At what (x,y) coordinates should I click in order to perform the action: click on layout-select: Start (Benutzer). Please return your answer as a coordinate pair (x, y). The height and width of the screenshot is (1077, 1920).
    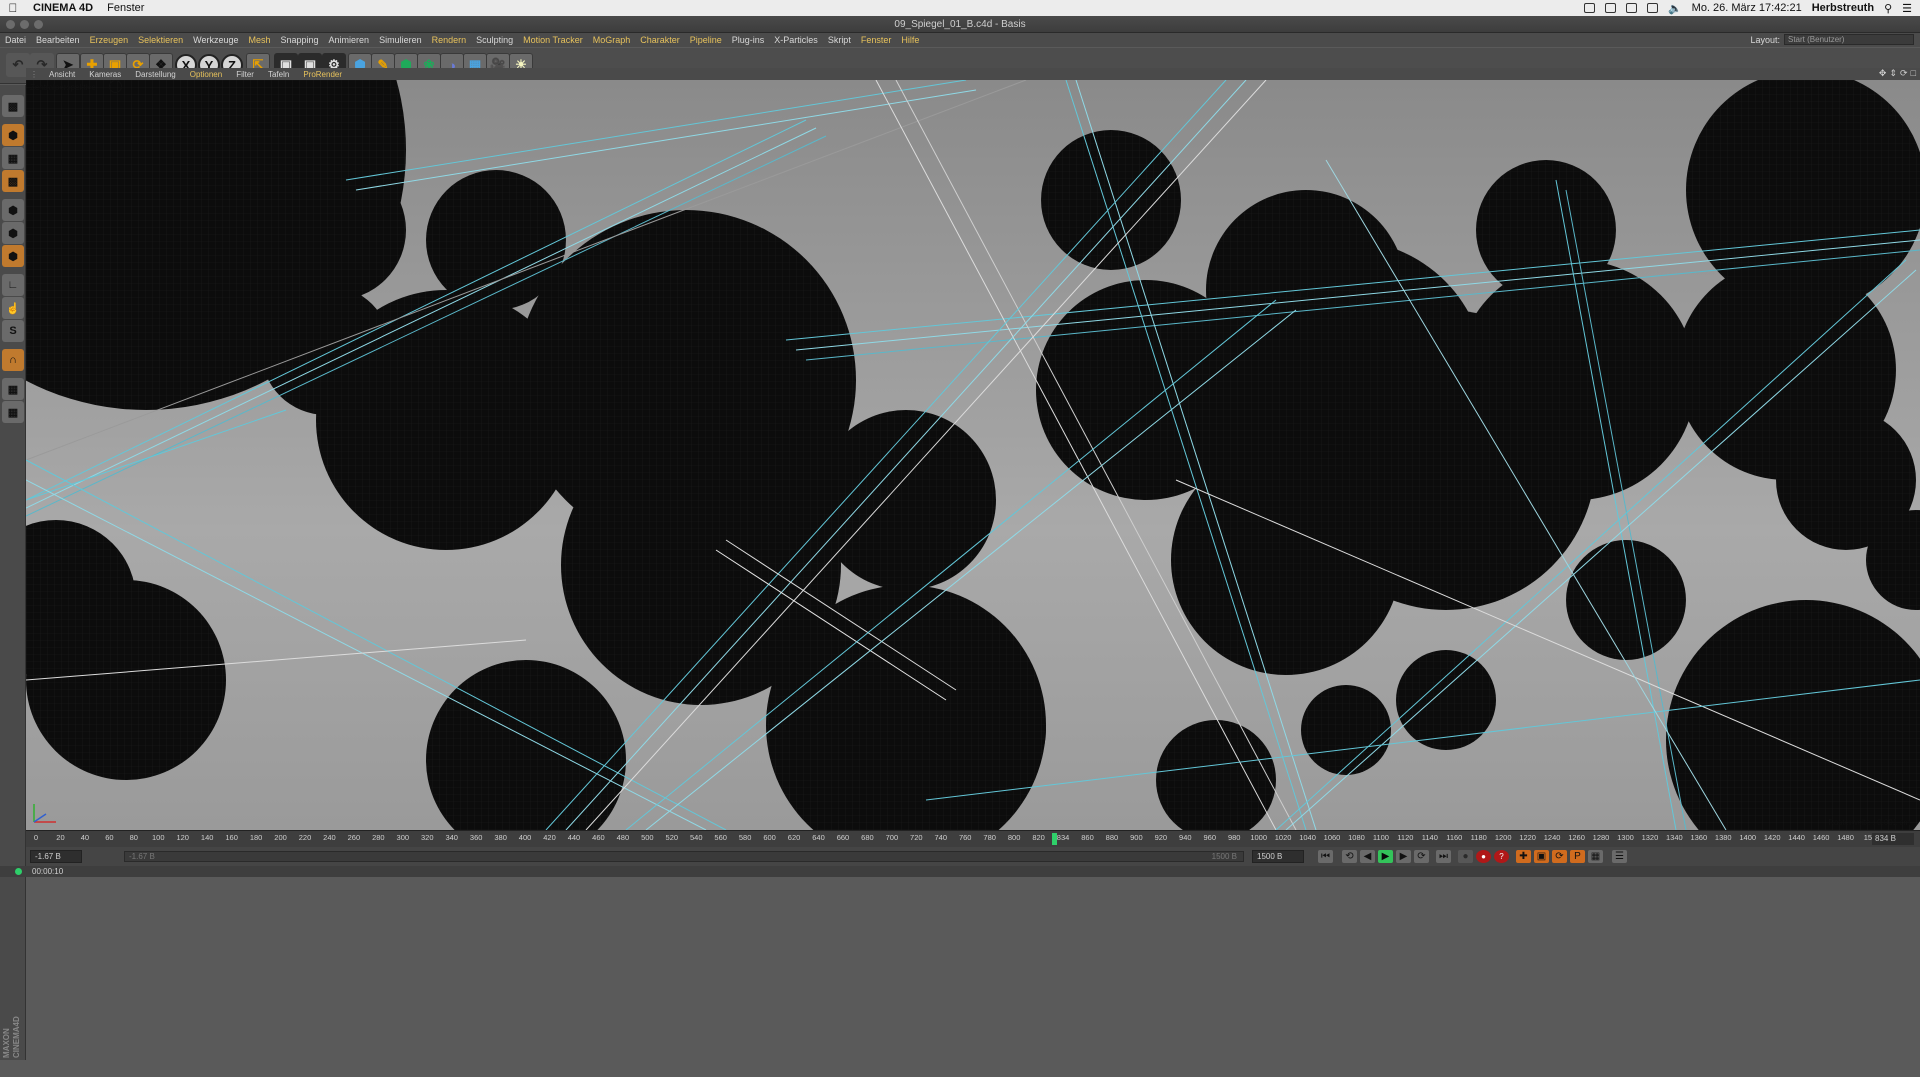
    Looking at the image, I should click on (1849, 39).